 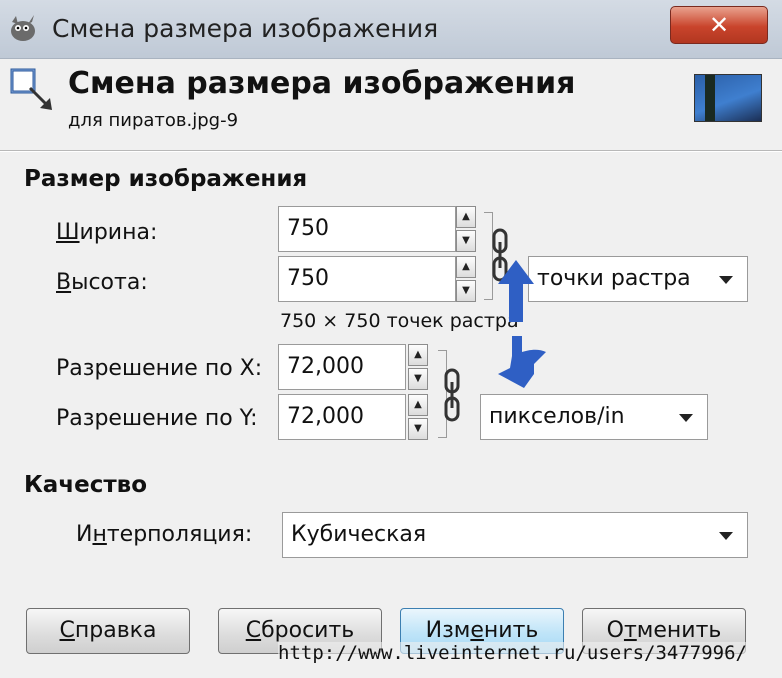 What do you see at coordinates (99, 534) in the screenshot?
I see `interpolation-label-hotkey: н` at bounding box center [99, 534].